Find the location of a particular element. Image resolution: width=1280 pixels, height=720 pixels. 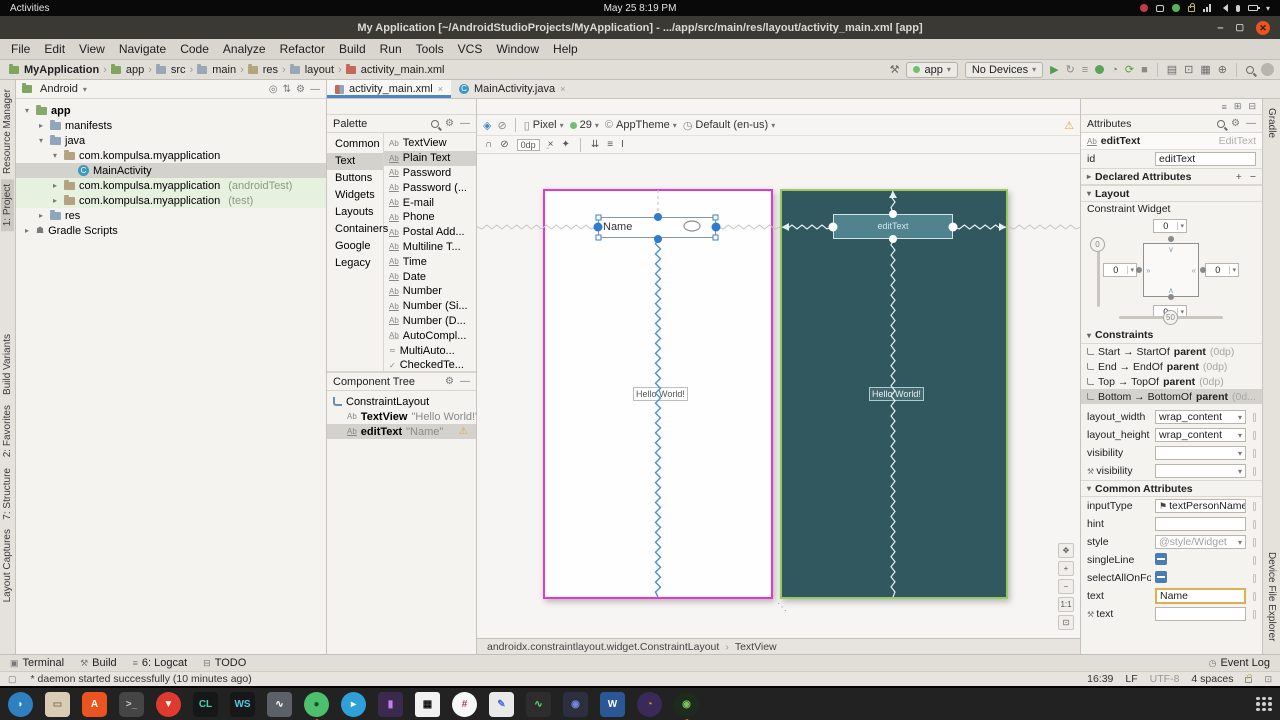

section-constraints: ▾ Constraints is located at coordinates (1171, 335).